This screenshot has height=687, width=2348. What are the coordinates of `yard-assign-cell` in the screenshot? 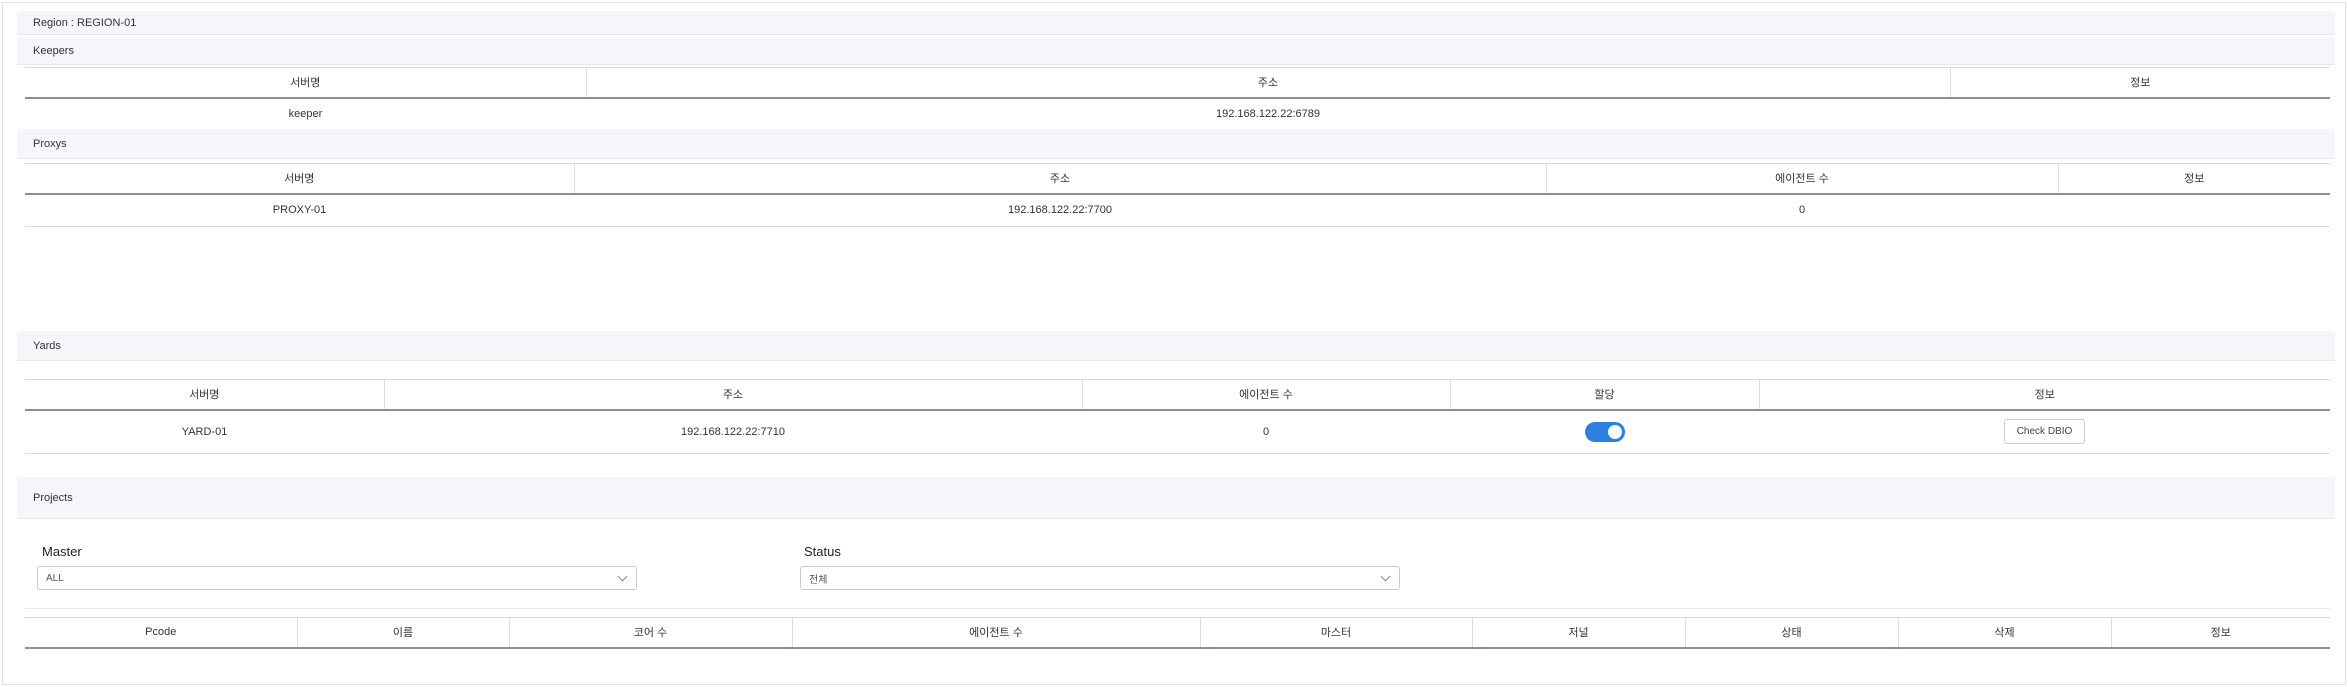 It's located at (1604, 431).